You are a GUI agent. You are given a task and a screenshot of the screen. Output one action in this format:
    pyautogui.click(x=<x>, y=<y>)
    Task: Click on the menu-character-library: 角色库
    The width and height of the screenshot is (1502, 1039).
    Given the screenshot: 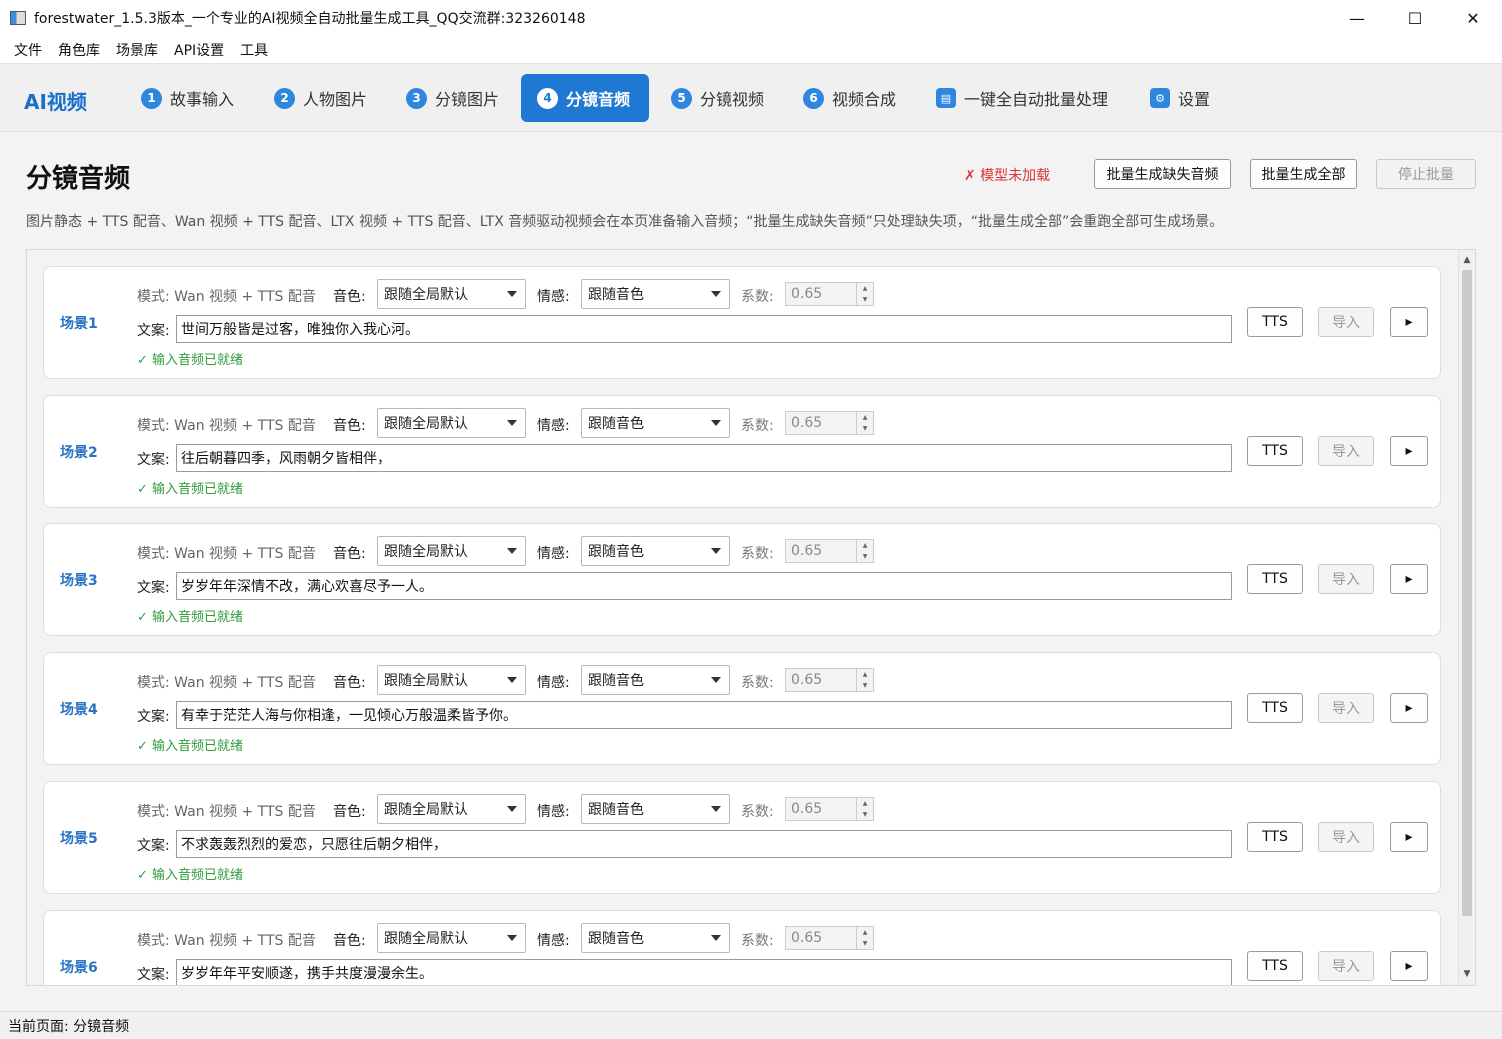 What is the action you would take?
    pyautogui.click(x=79, y=50)
    